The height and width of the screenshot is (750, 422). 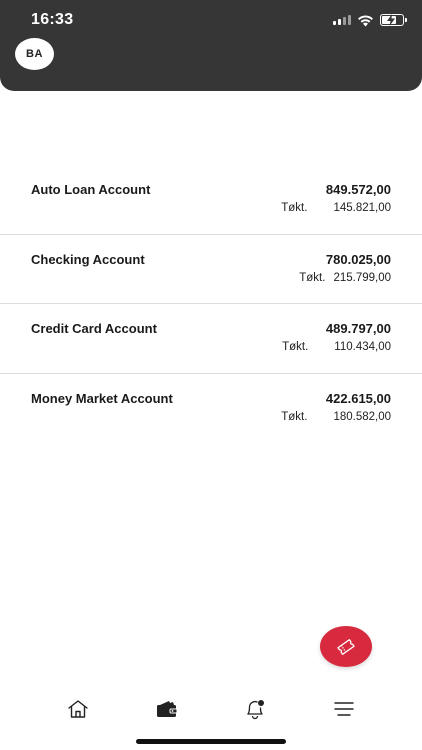 I want to click on account-sub-balance: Tøkt. 110.434,00, so click(x=336, y=347).